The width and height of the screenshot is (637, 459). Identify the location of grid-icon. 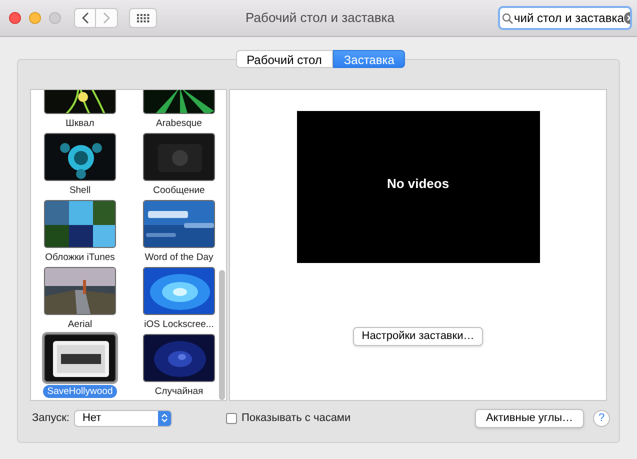
(143, 18).